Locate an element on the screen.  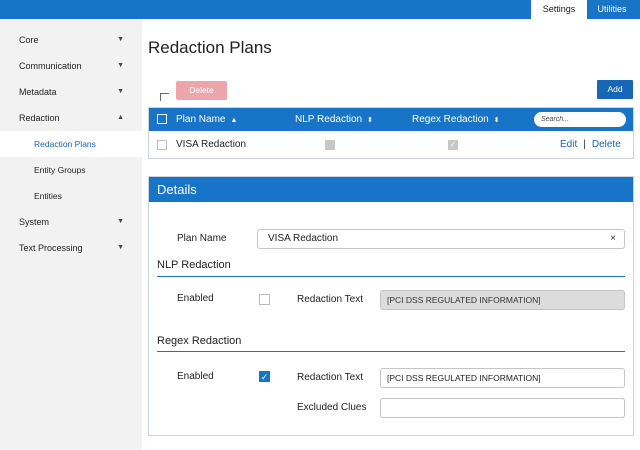
regex-enabled-checkbox: ✓ is located at coordinates (264, 376).